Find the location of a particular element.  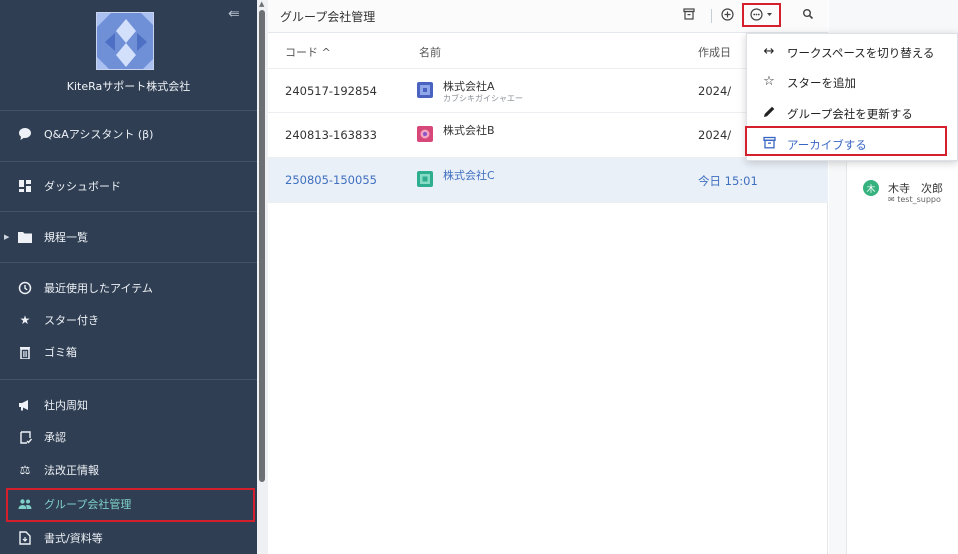

user-email: ✉ test_suppo is located at coordinates (914, 199).